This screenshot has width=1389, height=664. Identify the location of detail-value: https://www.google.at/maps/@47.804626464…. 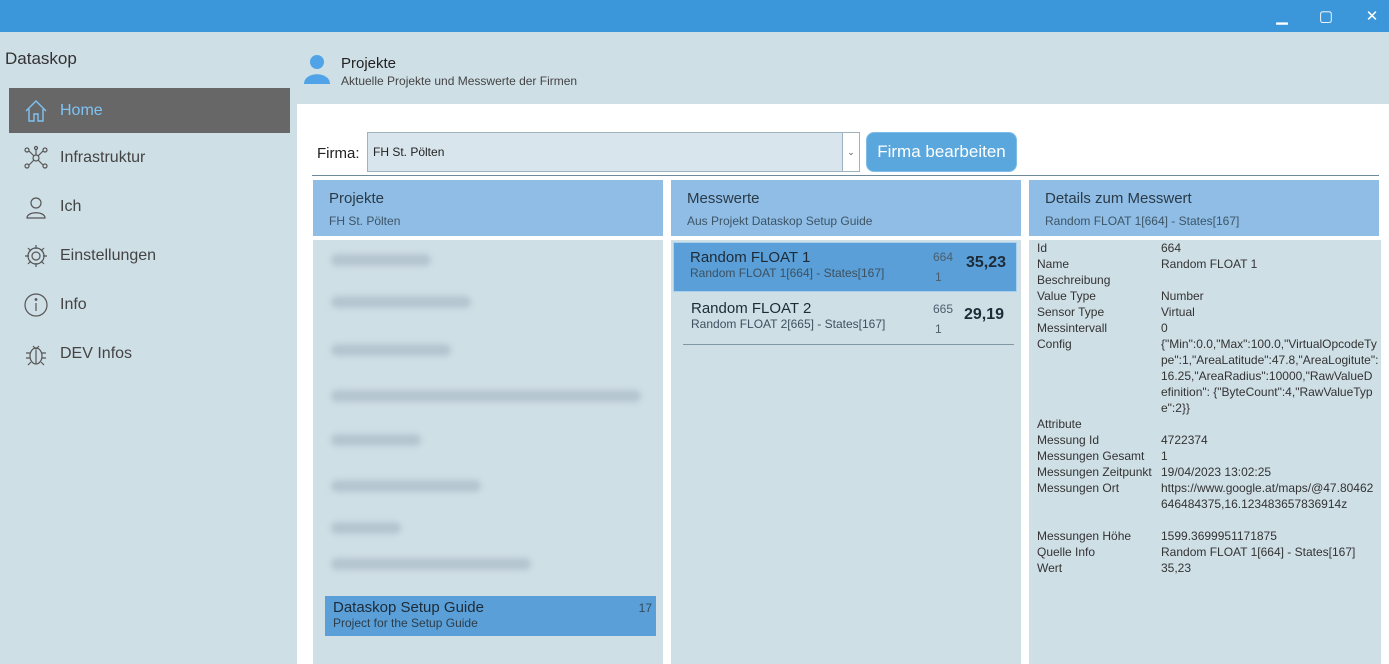
(1267, 496).